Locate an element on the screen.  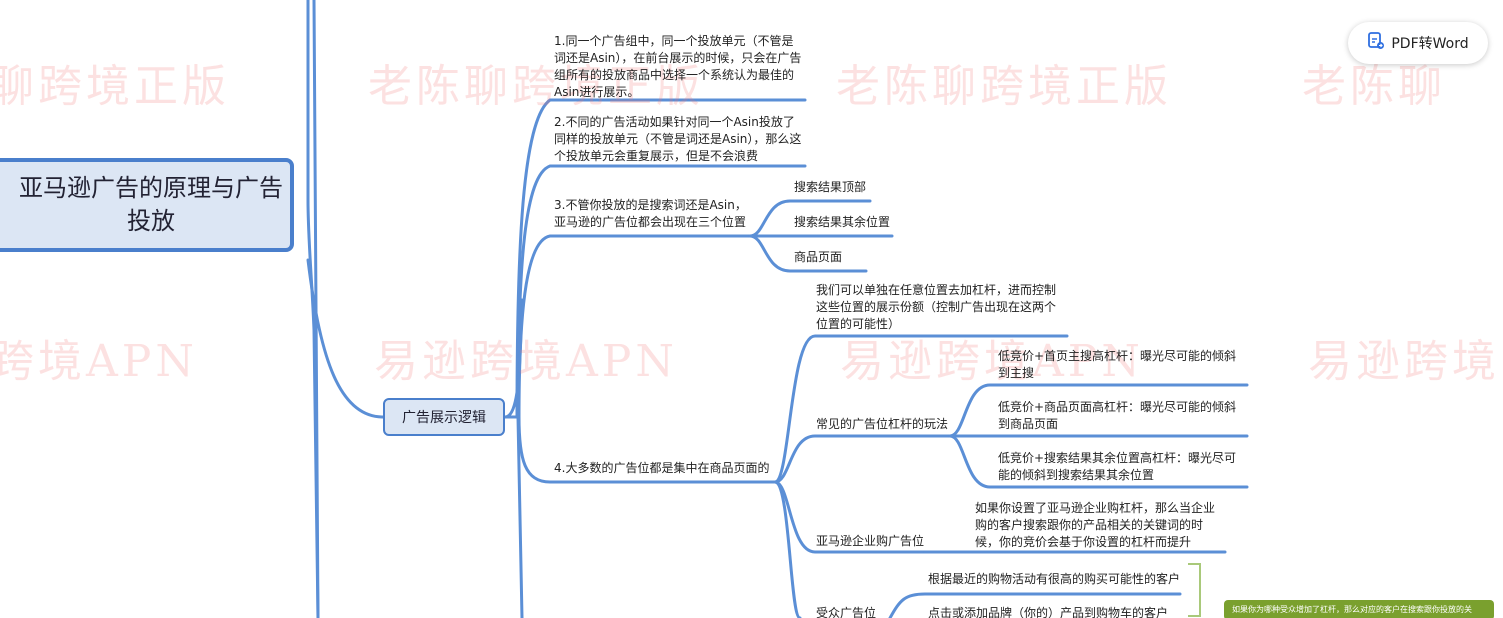
pdf-to-word-button: PDF转Word is located at coordinates (1418, 43).